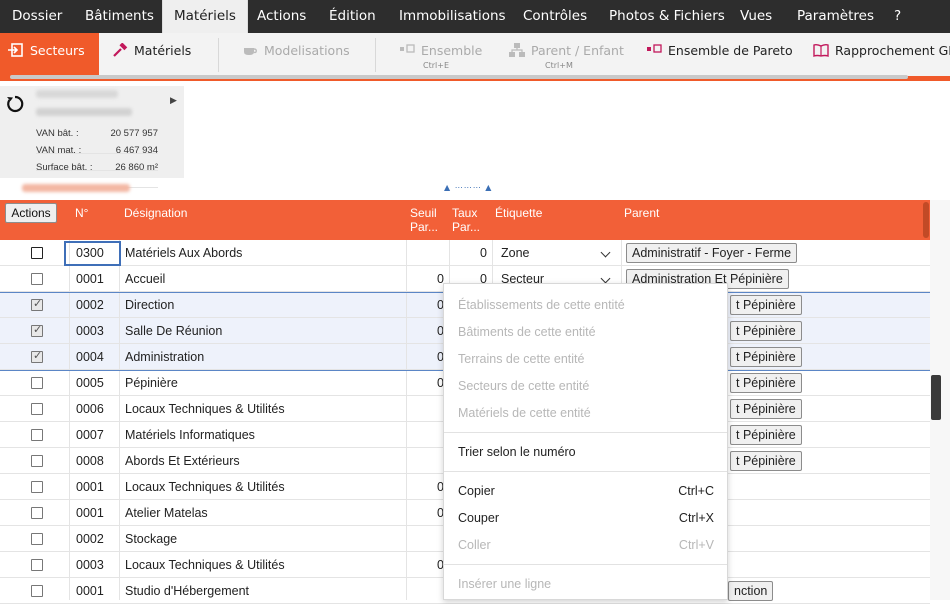 The image size is (950, 604). Describe the element at coordinates (551, 253) in the screenshot. I see `cell-etiquette: Zone` at that location.